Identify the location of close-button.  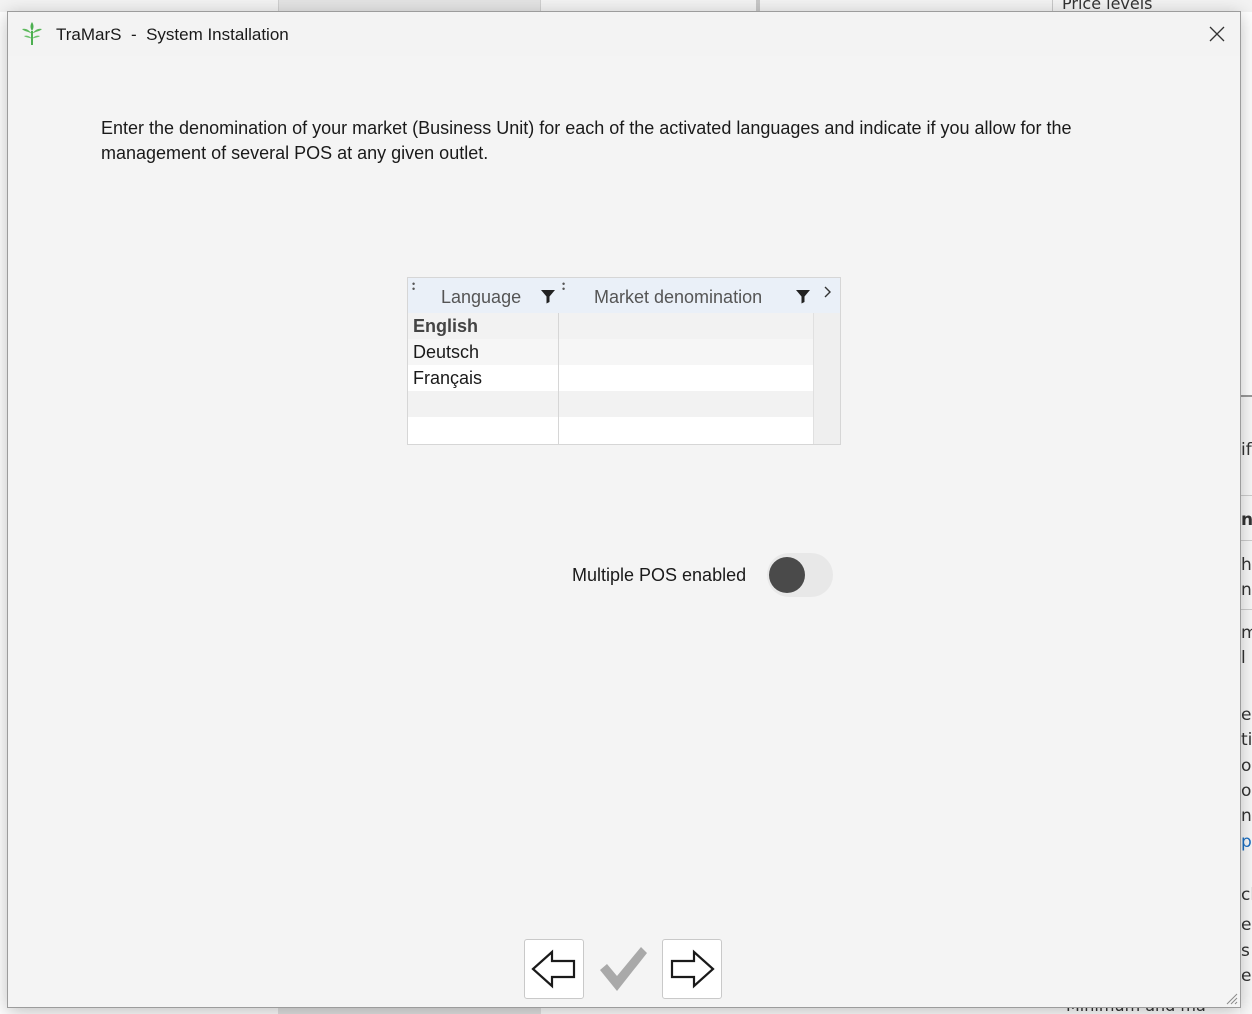
(1217, 34).